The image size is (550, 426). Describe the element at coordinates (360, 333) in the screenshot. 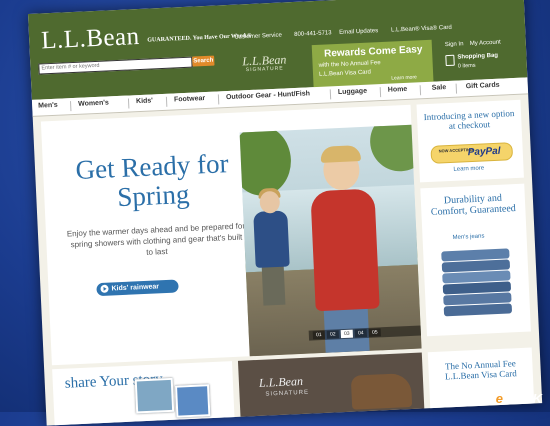

I see `carousel-page-4: 04` at that location.